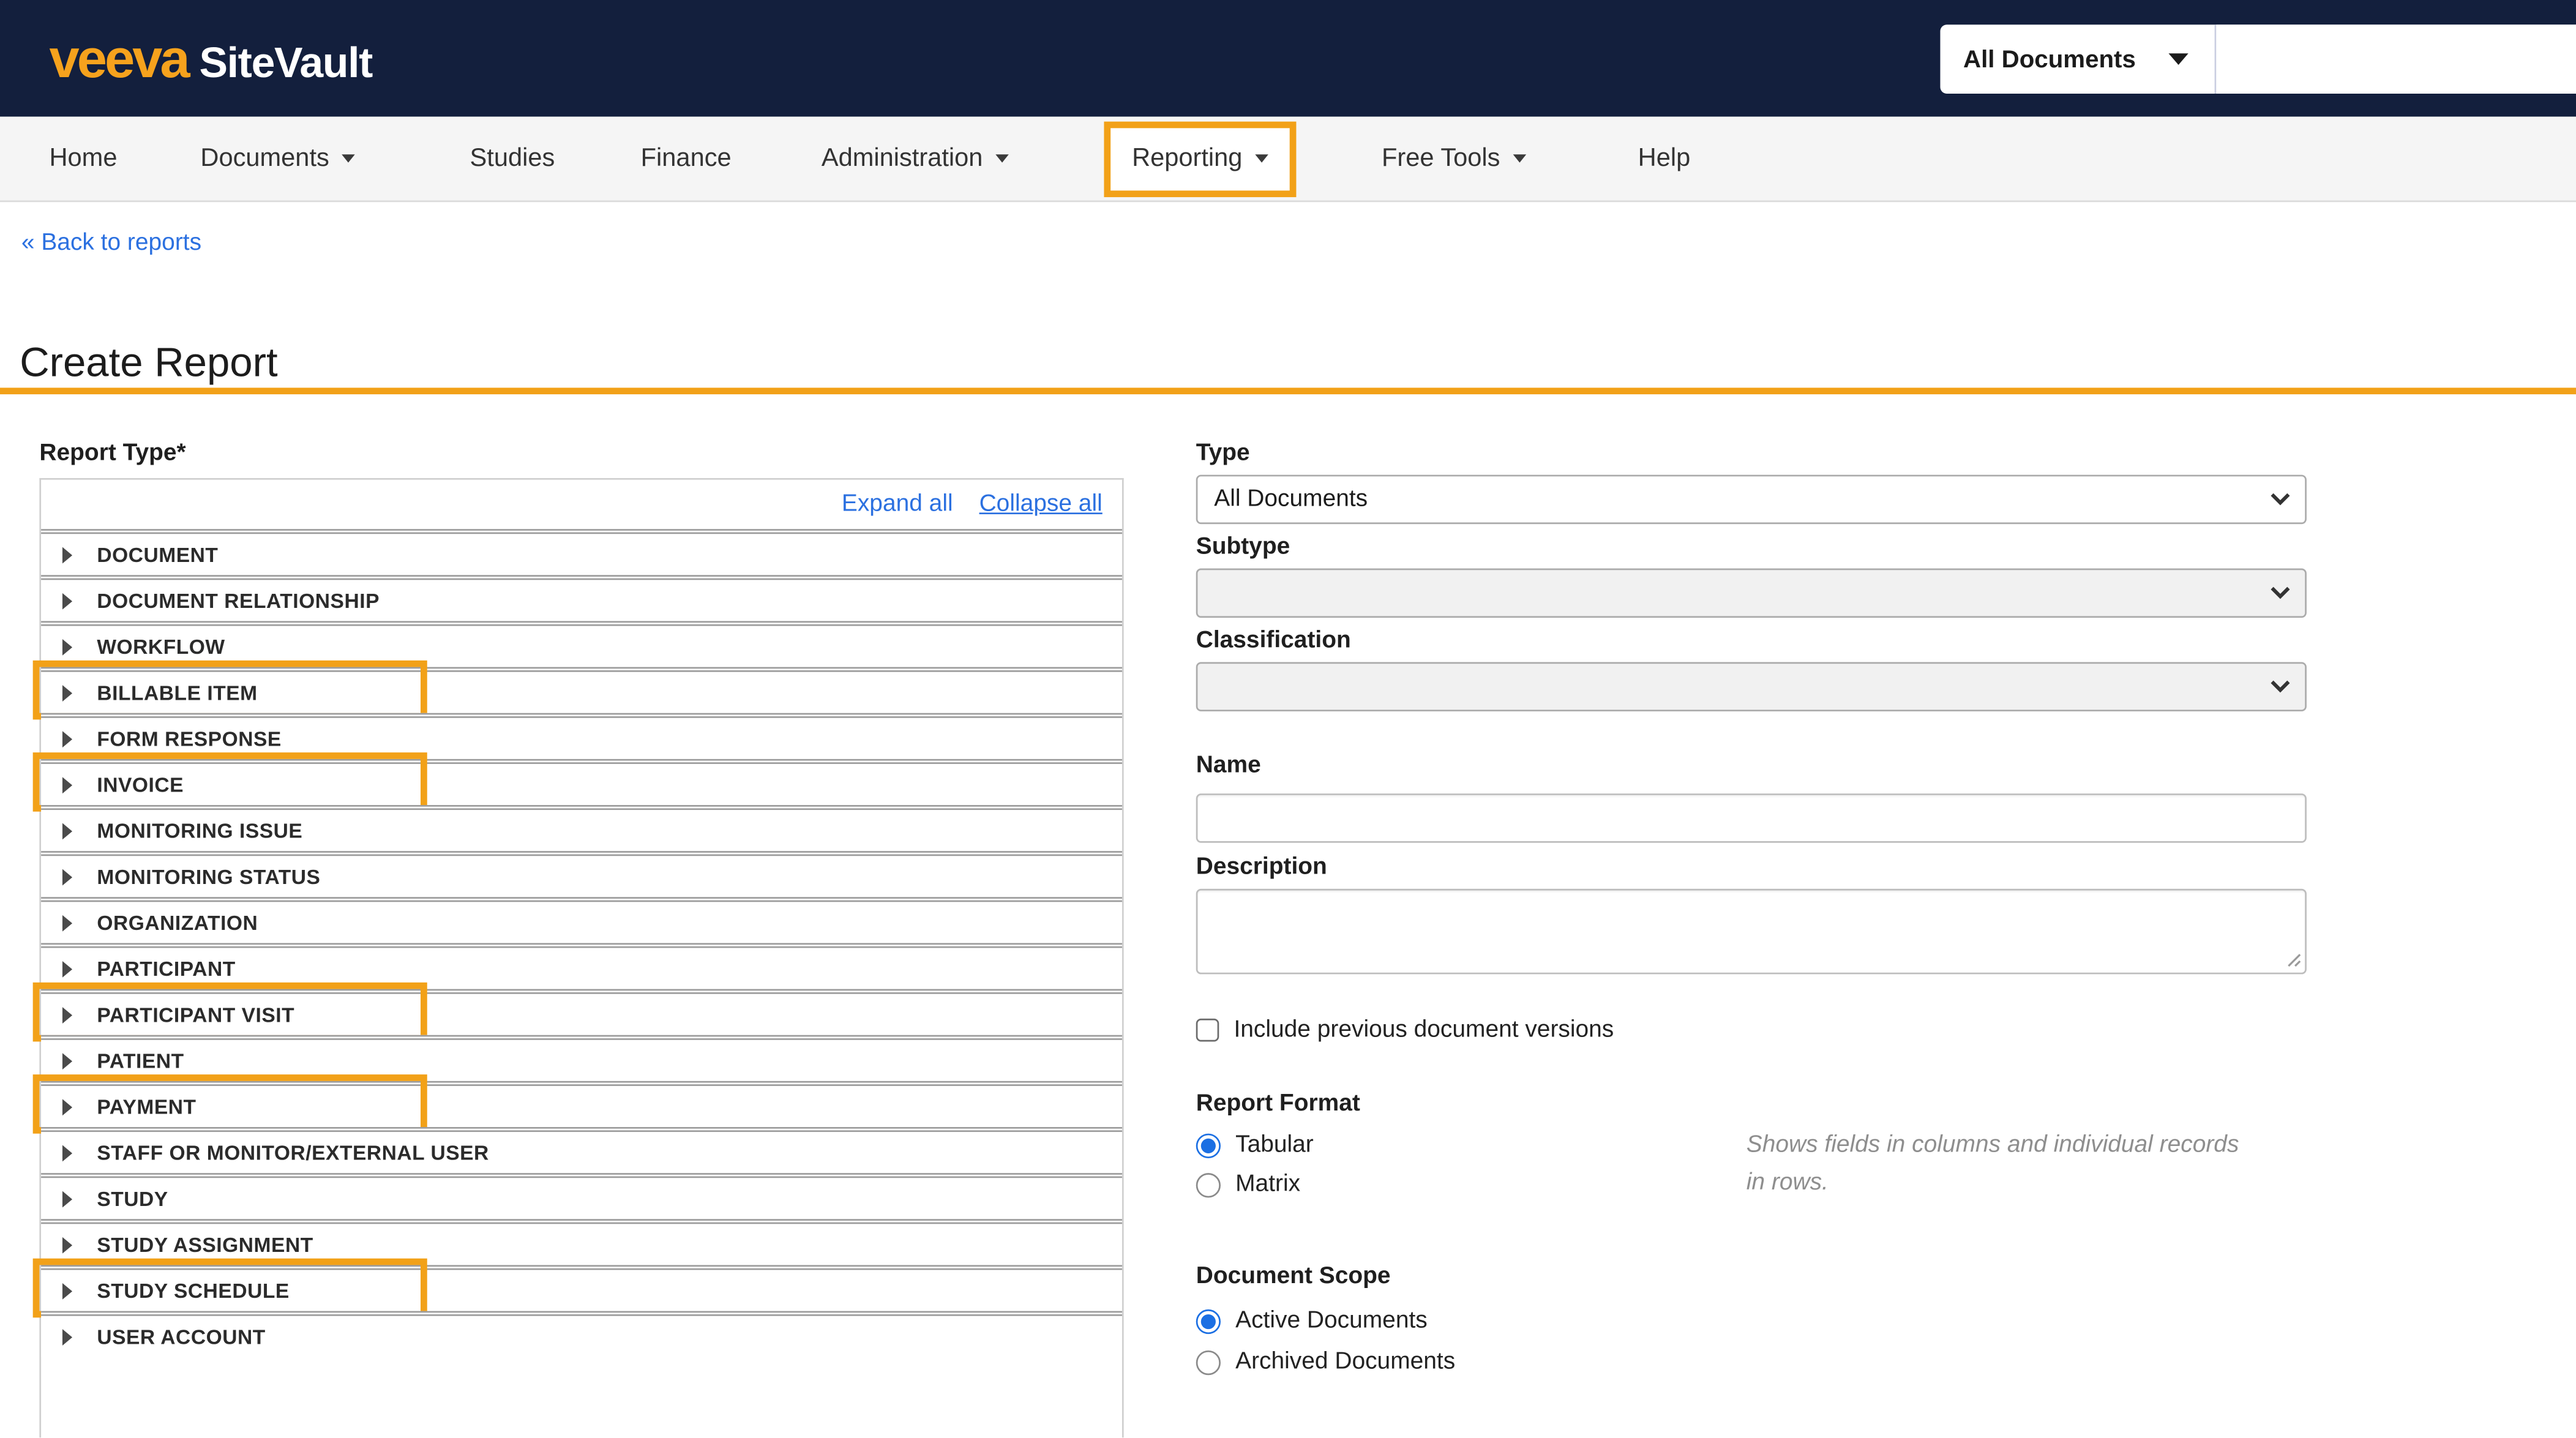 The height and width of the screenshot is (1438, 2576). Describe the element at coordinates (1752, 1362) in the screenshot. I see `document-scope-option-archived: Archived Documents` at that location.